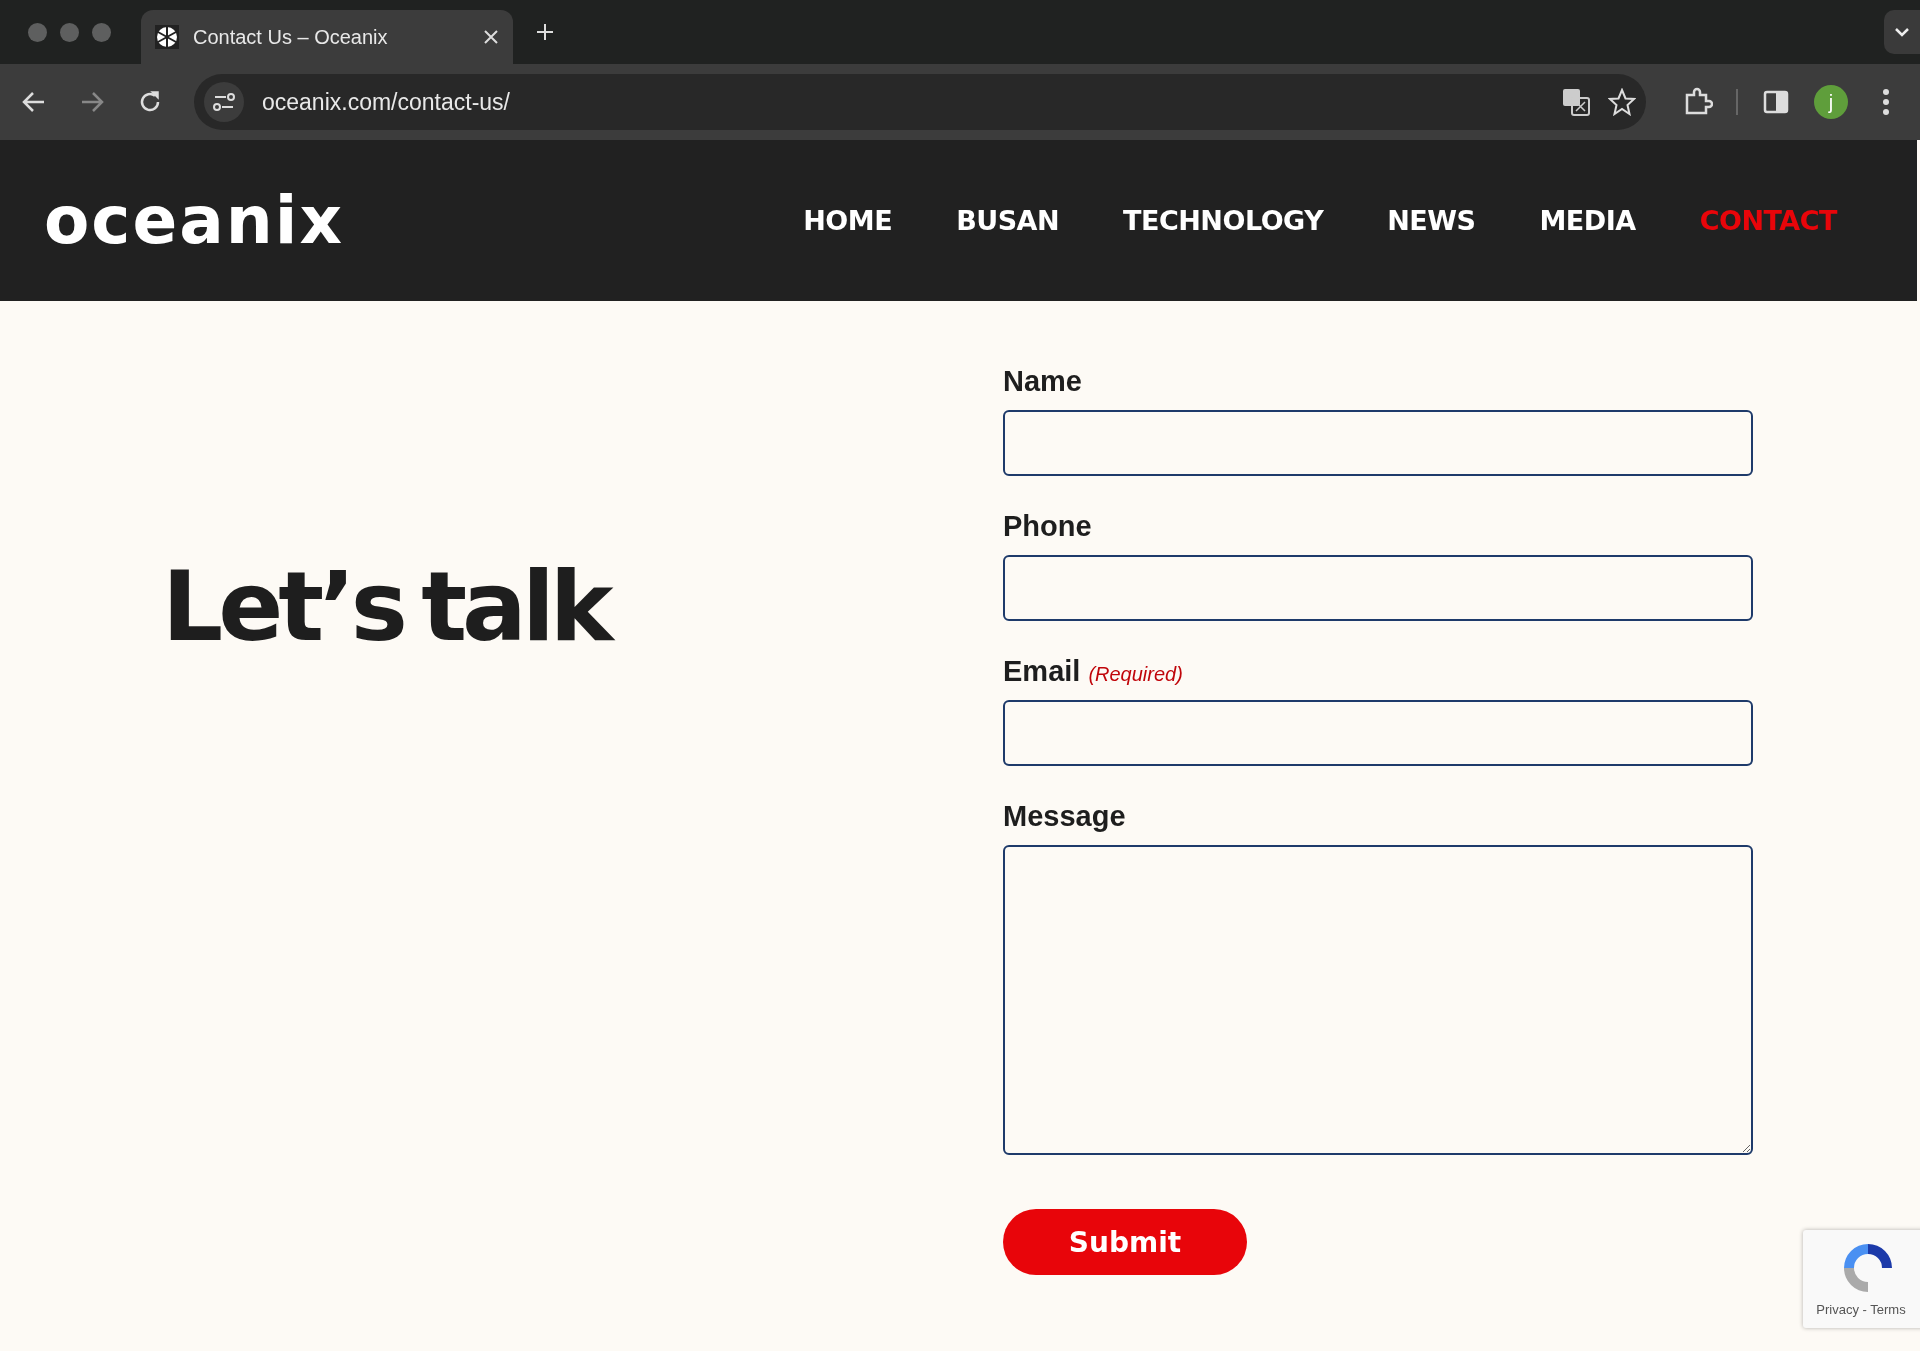 The image size is (1920, 1351). I want to click on recaptcha-badge: Privacy - Terms, so click(1861, 1279).